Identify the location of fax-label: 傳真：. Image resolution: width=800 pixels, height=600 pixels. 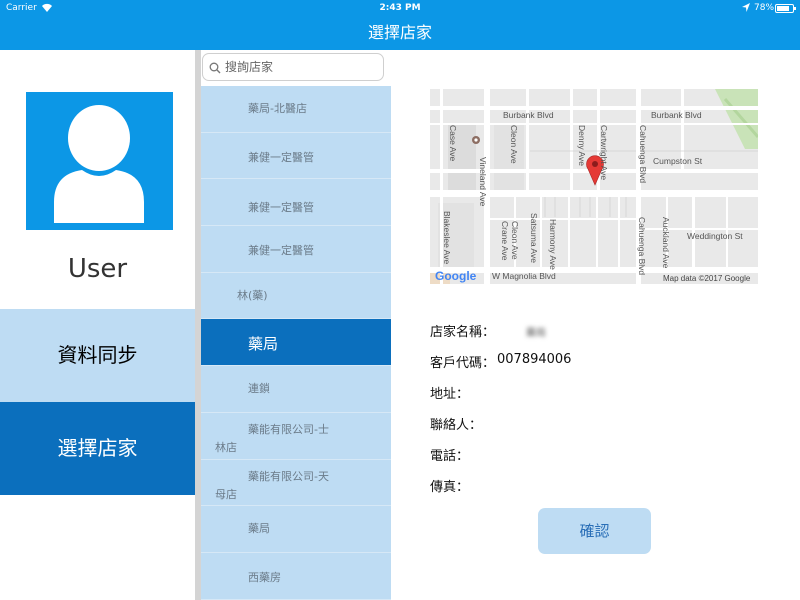
(450, 487).